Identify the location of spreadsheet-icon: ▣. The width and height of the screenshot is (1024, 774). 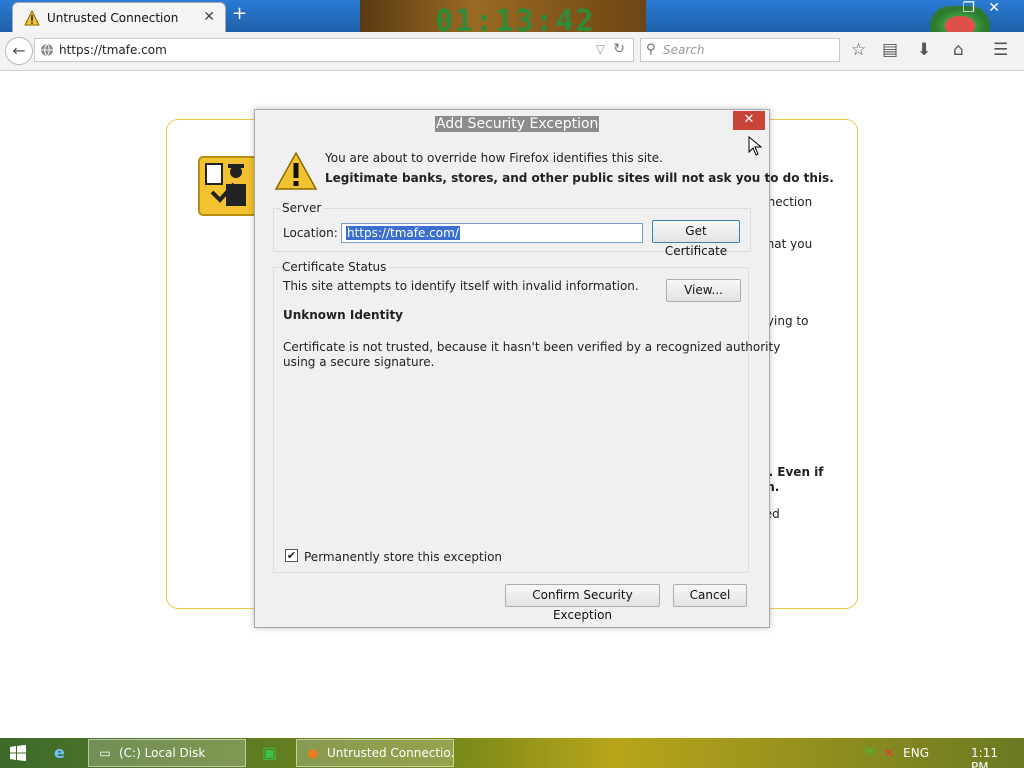
(269, 752).